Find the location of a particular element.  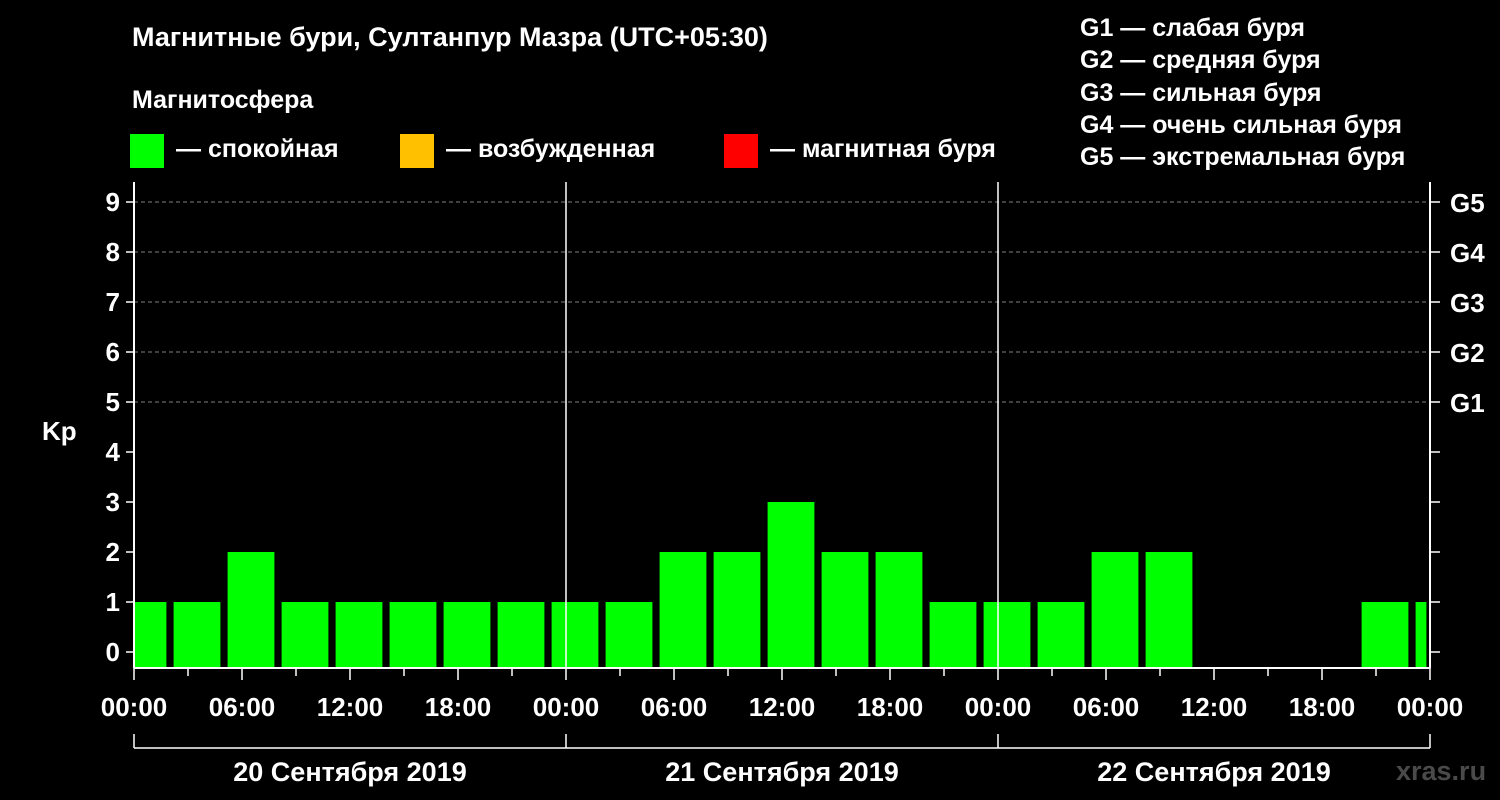

y-tick-label: 6 is located at coordinates (113, 352).